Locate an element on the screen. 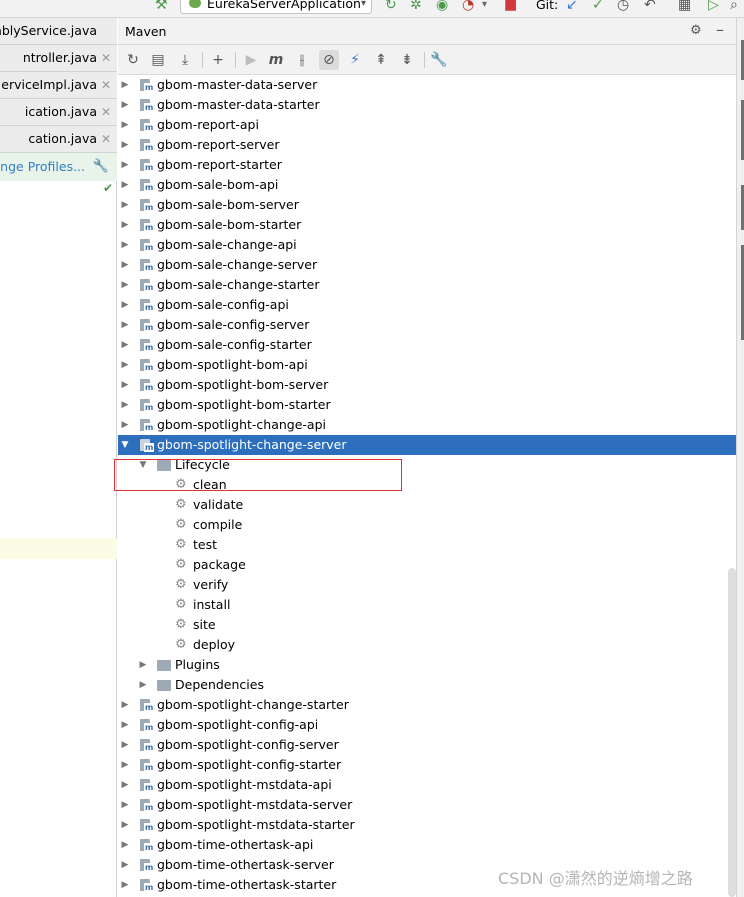  tree-row-plugins: ▶ Plugins is located at coordinates (427, 665).